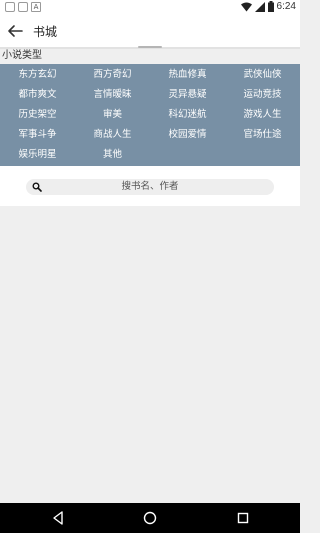 This screenshot has height=533, width=320. What do you see at coordinates (259, 6) in the screenshot?
I see `signal-icon` at bounding box center [259, 6].